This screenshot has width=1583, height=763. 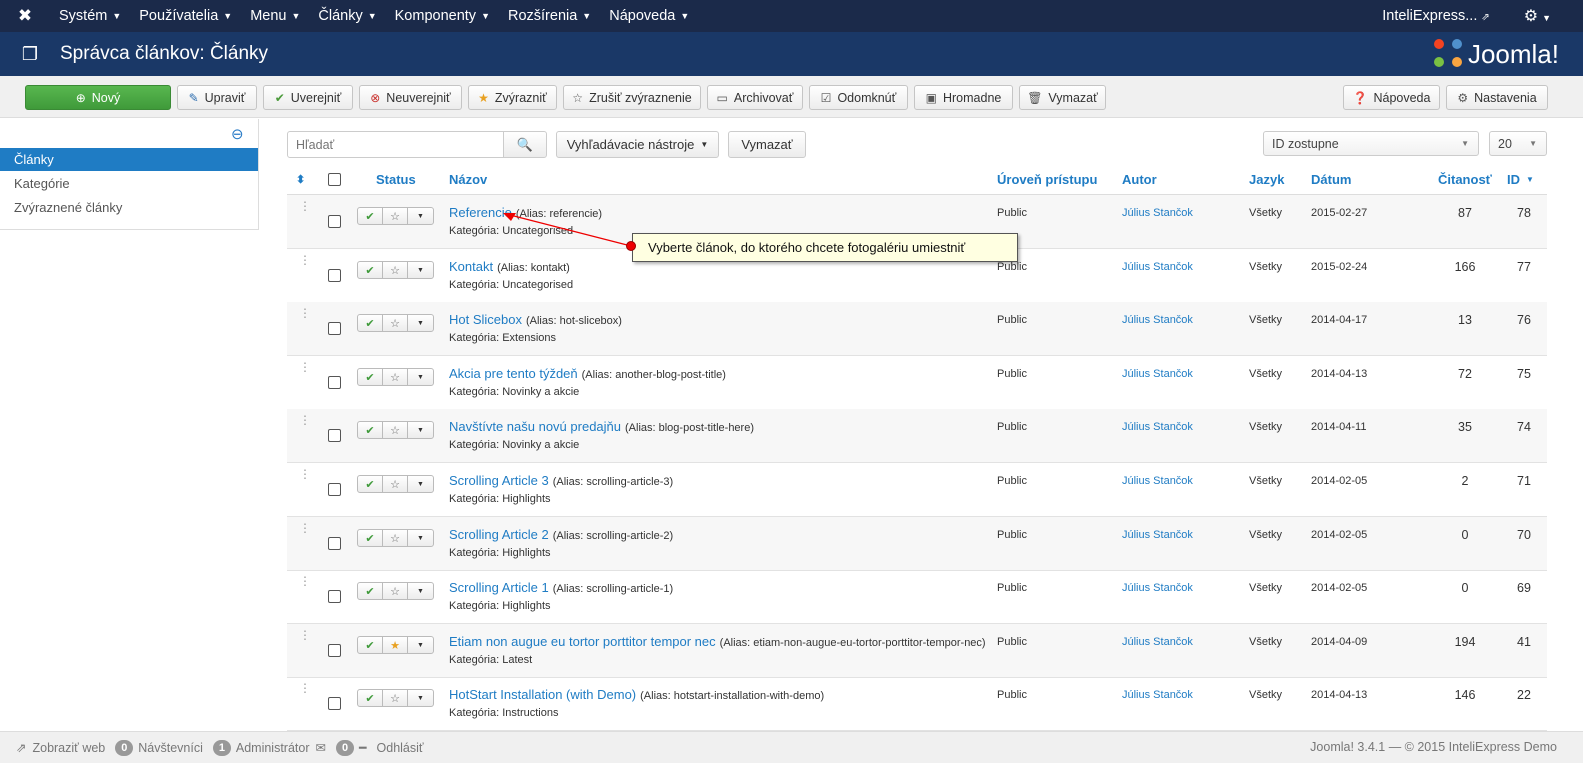 I want to click on sidebar-item-articles: Články, so click(x=129, y=159).